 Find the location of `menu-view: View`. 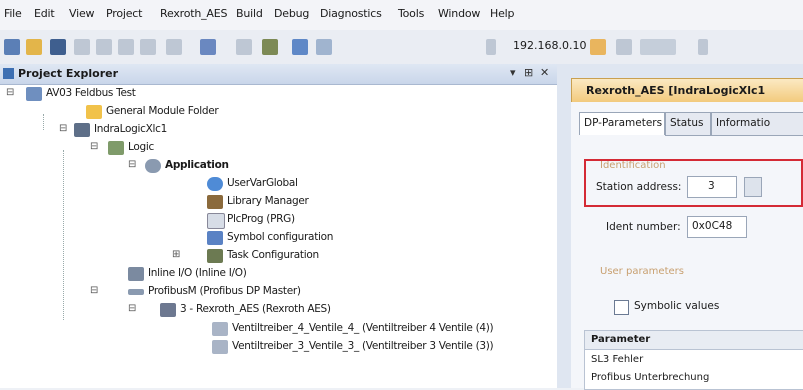

menu-view: View is located at coordinates (82, 13).